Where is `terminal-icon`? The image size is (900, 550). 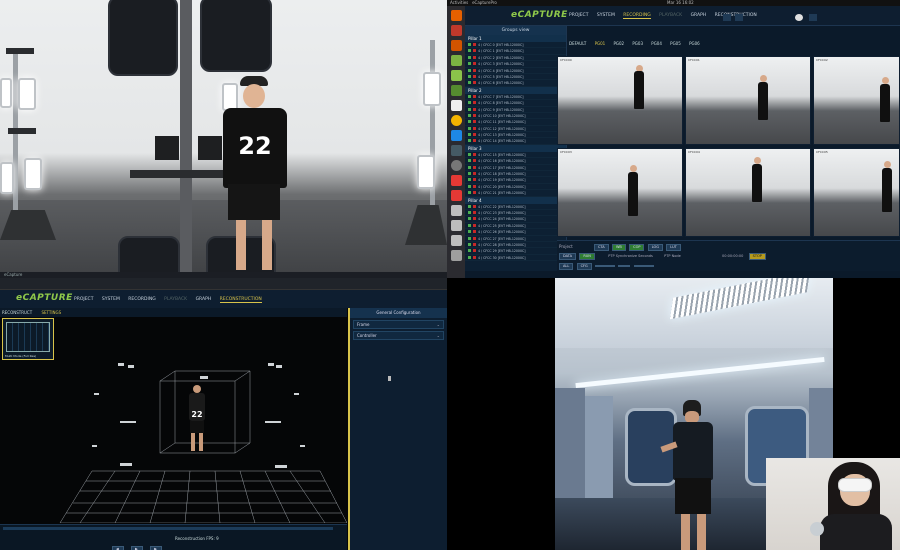
terminal-icon is located at coordinates (456, 150).